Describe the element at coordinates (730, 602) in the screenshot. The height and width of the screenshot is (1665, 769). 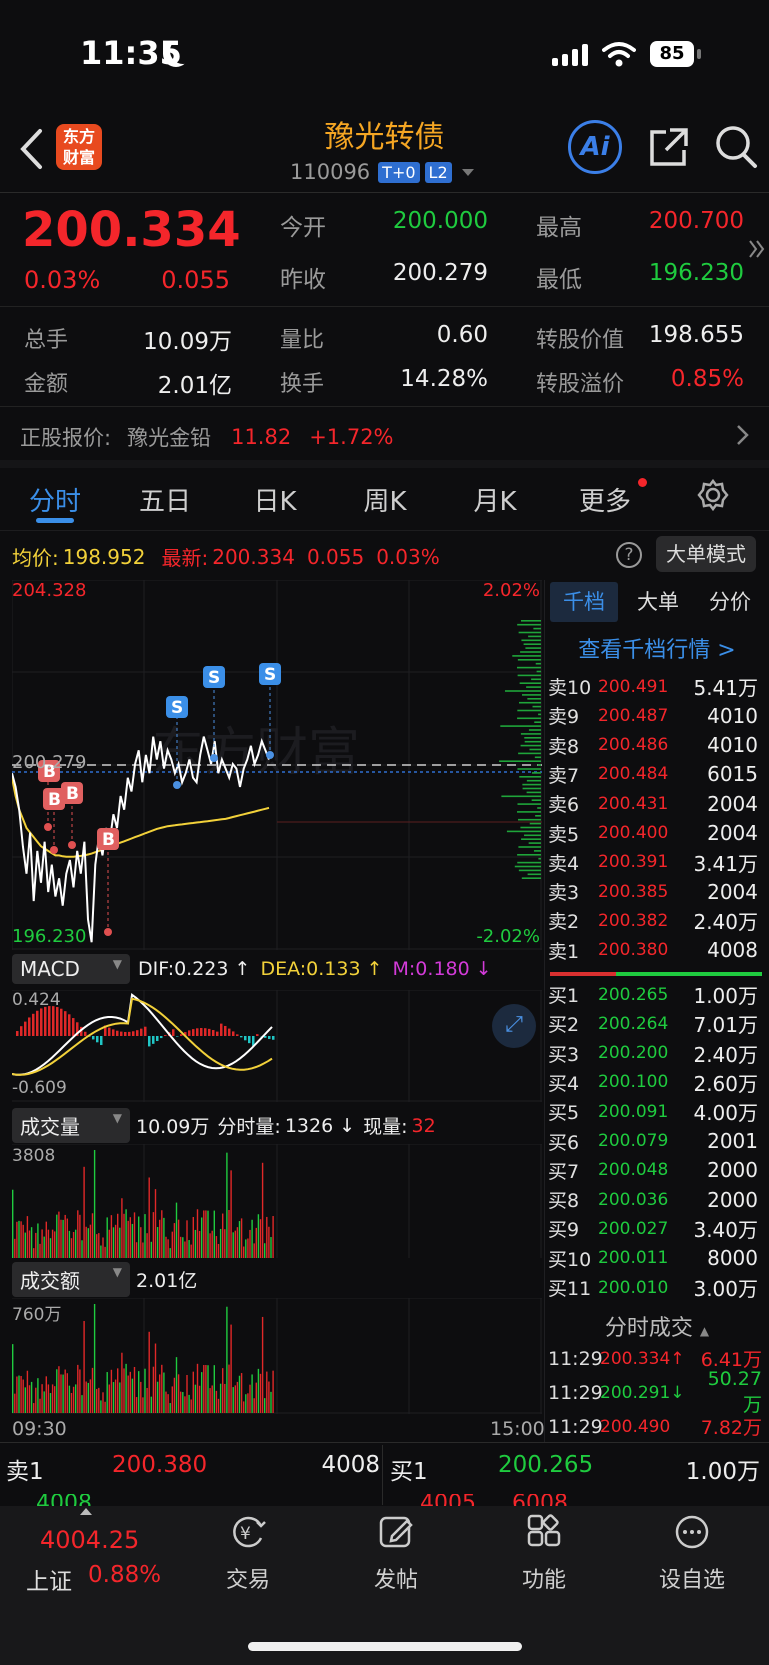
I see `orderbook-tab-price: 分价` at that location.